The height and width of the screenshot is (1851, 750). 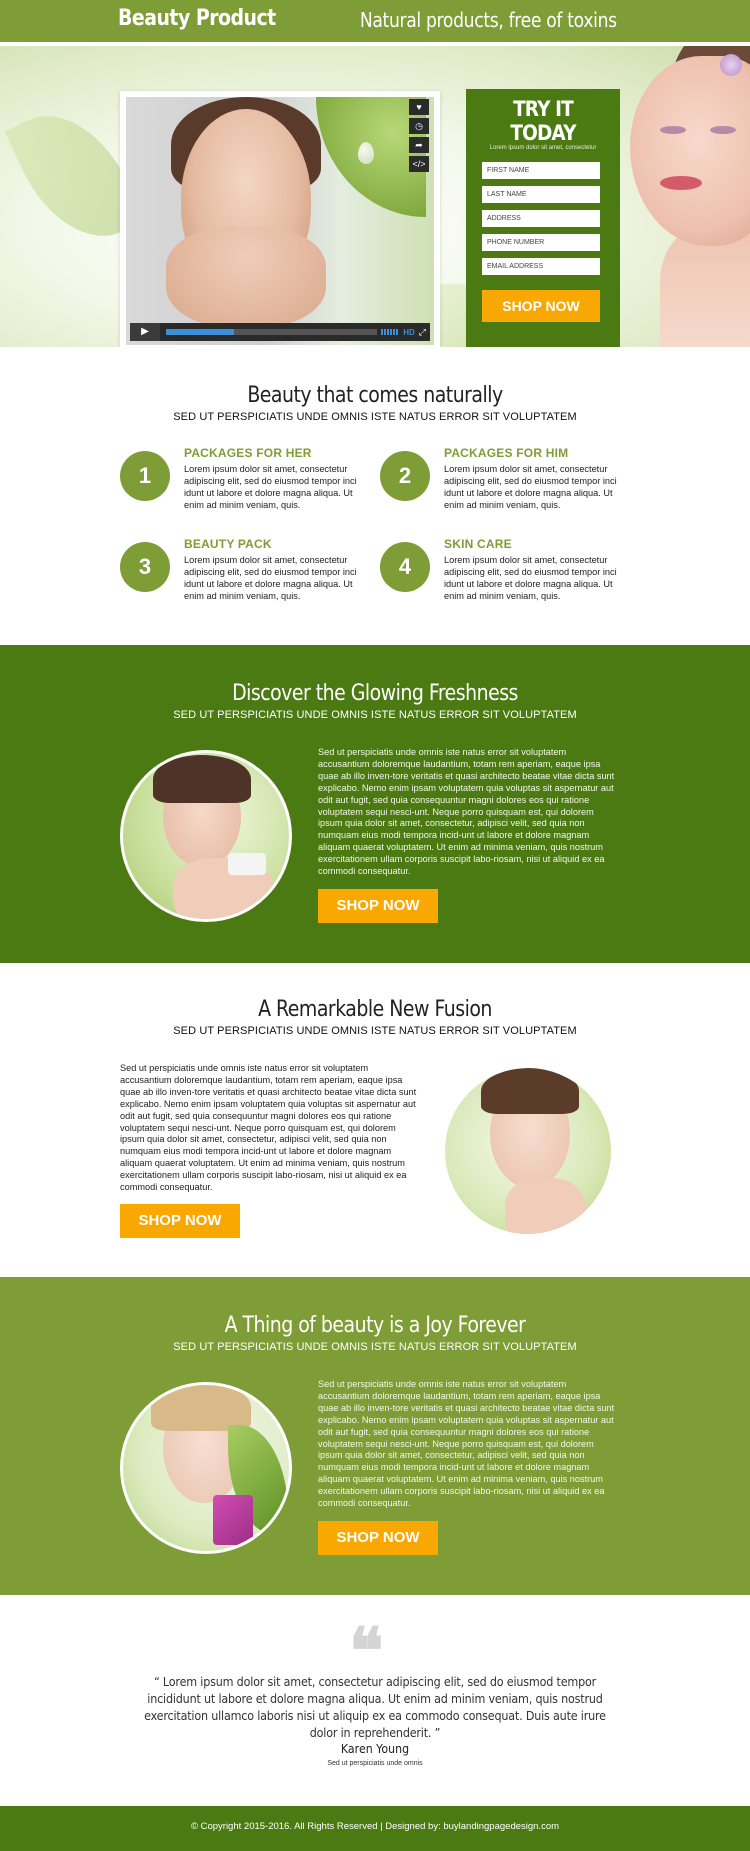 What do you see at coordinates (545, 1206) in the screenshot?
I see `model-hand` at bounding box center [545, 1206].